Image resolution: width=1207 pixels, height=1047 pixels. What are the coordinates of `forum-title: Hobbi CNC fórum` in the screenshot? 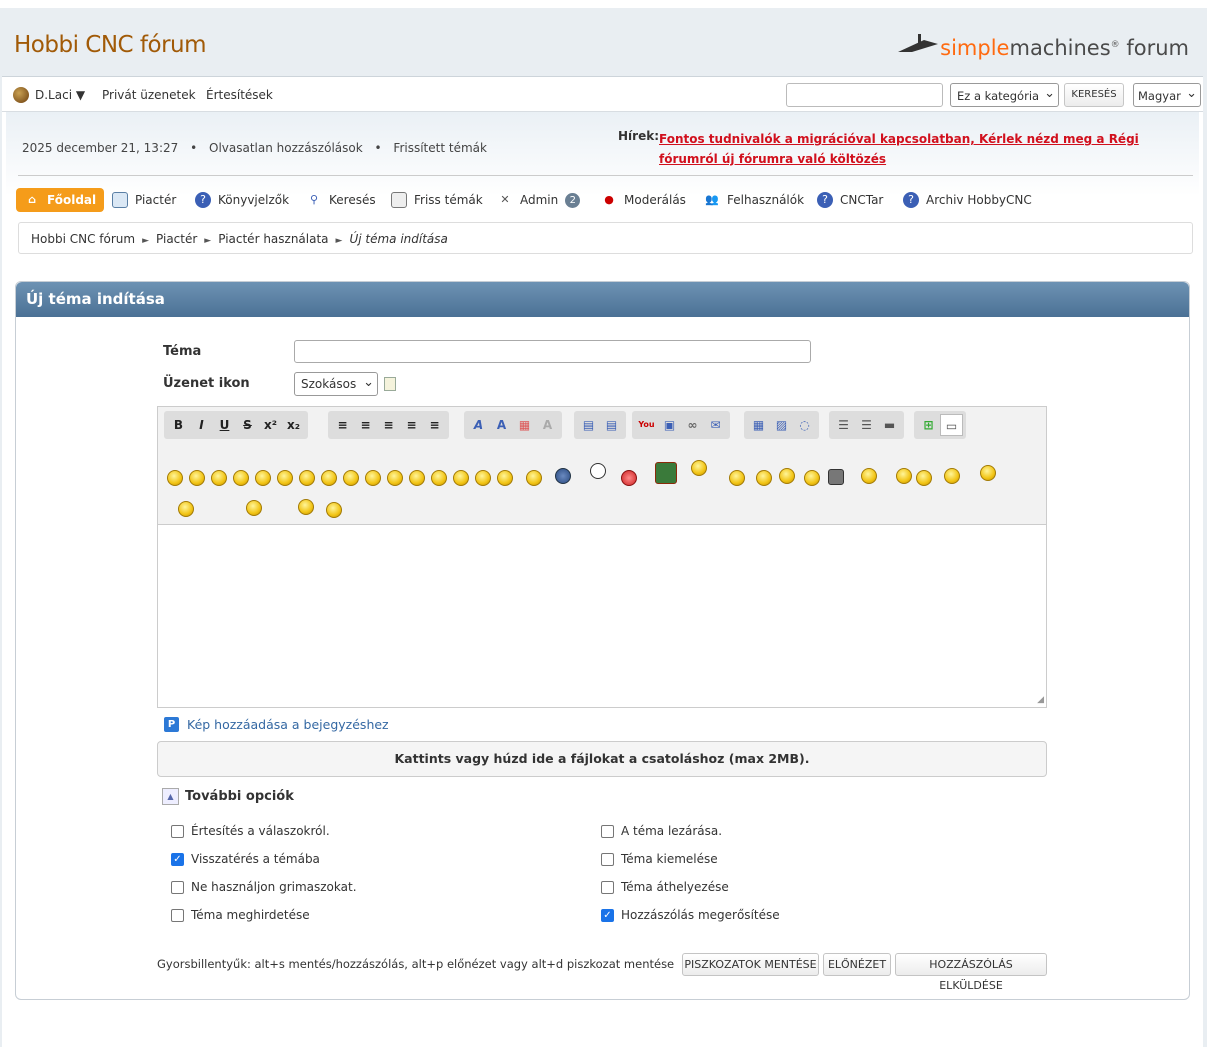 It's located at (110, 45).